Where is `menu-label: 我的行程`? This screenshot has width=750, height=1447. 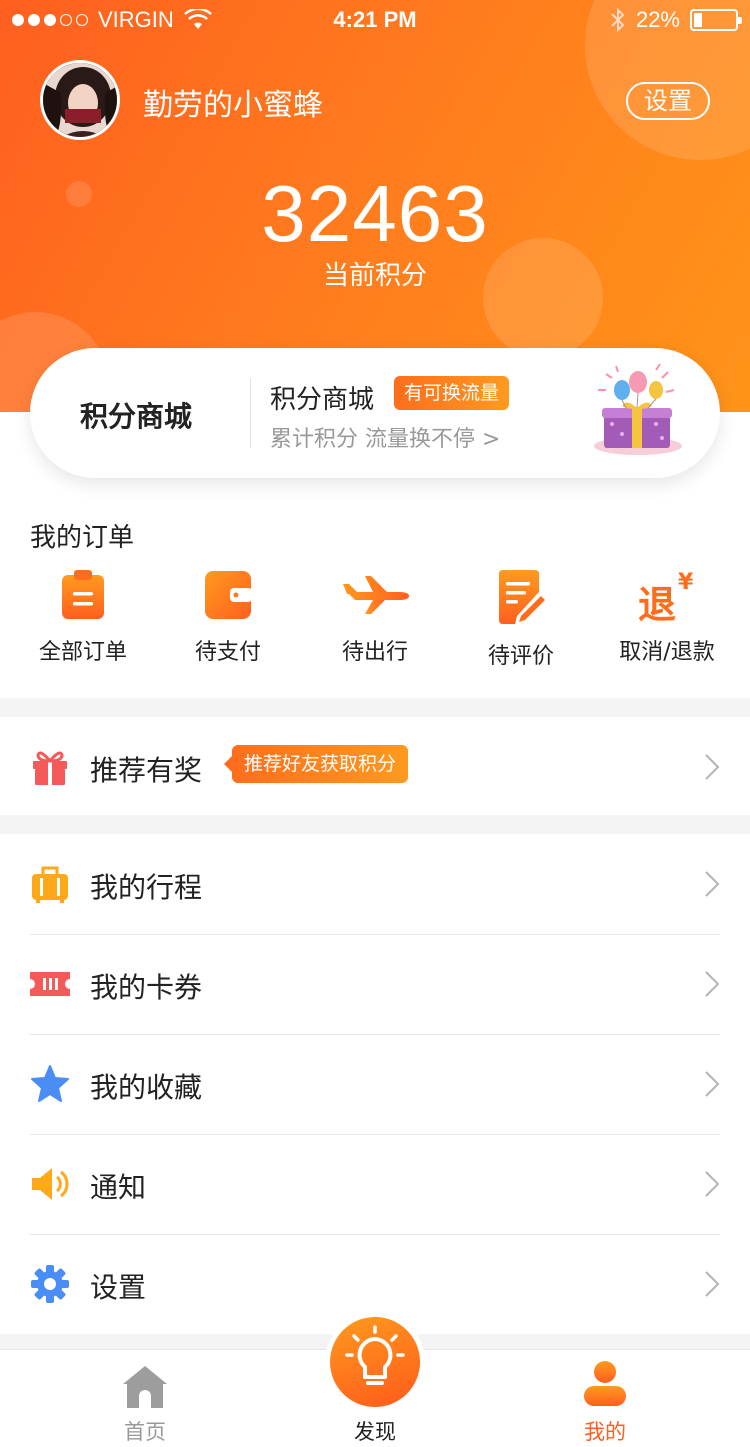 menu-label: 我的行程 is located at coordinates (146, 887).